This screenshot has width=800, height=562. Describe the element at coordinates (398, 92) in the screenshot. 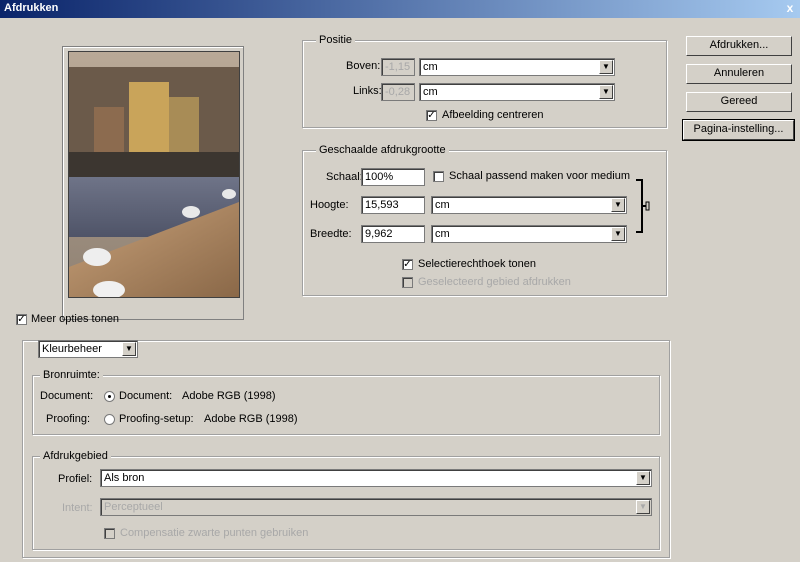

I see `left-input: -0,28` at that location.